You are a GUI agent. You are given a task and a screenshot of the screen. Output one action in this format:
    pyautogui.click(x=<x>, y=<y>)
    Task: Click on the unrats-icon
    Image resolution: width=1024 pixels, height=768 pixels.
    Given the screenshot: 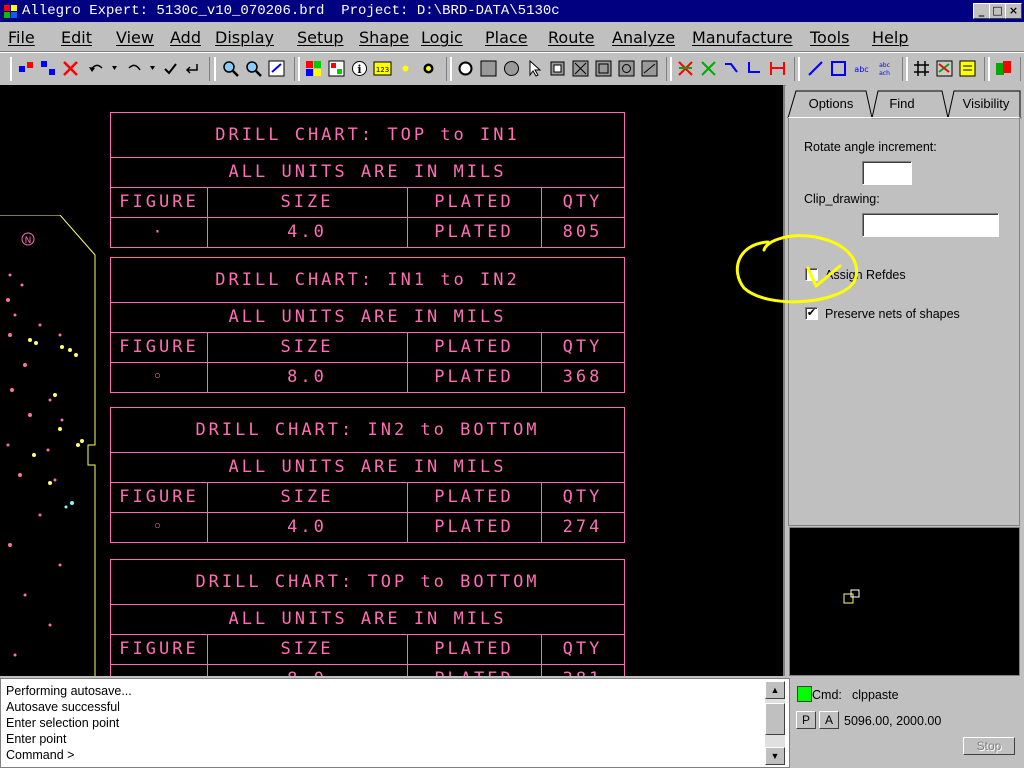 What is the action you would take?
    pyautogui.click(x=685, y=68)
    